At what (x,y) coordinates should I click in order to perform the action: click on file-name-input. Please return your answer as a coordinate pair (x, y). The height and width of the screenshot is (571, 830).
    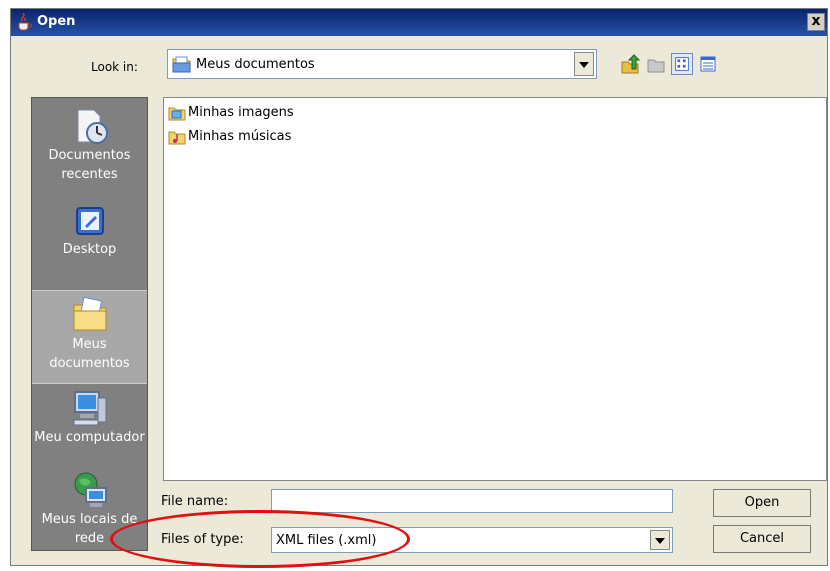
    Looking at the image, I should click on (472, 501).